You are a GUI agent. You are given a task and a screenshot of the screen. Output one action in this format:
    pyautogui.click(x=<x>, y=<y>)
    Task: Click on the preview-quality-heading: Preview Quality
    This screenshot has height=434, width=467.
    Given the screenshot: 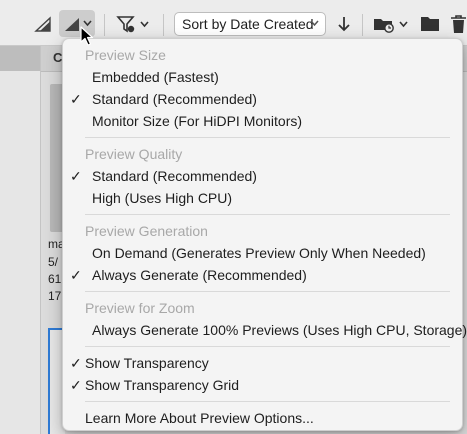 What is the action you would take?
    pyautogui.click(x=134, y=154)
    